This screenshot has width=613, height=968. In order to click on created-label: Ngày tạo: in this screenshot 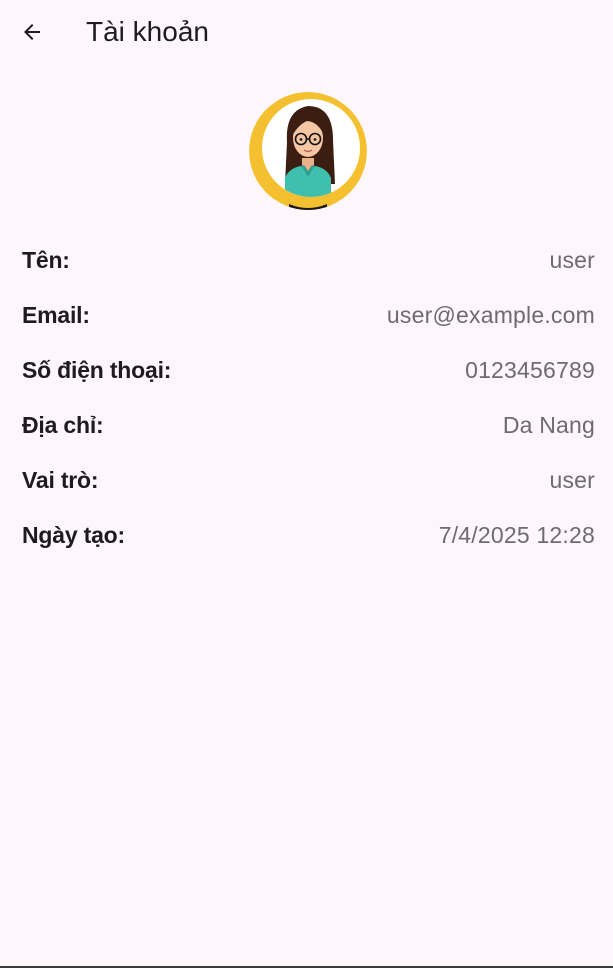, I will do `click(73, 535)`.